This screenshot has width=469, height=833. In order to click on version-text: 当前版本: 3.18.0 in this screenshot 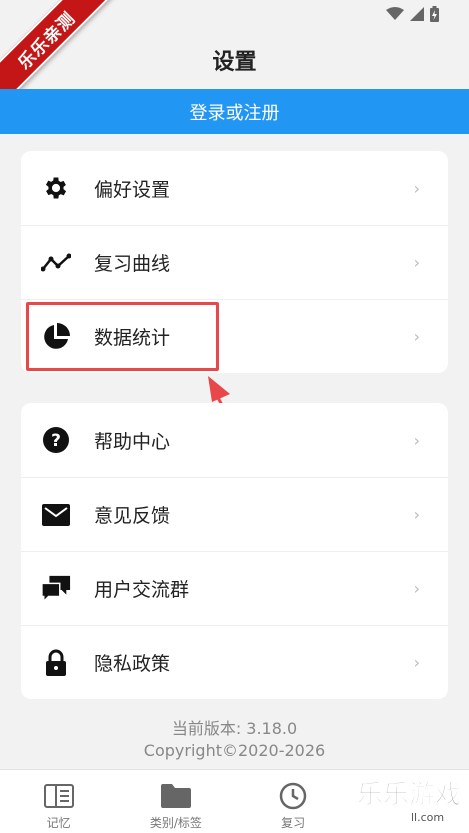, I will do `click(234, 728)`.